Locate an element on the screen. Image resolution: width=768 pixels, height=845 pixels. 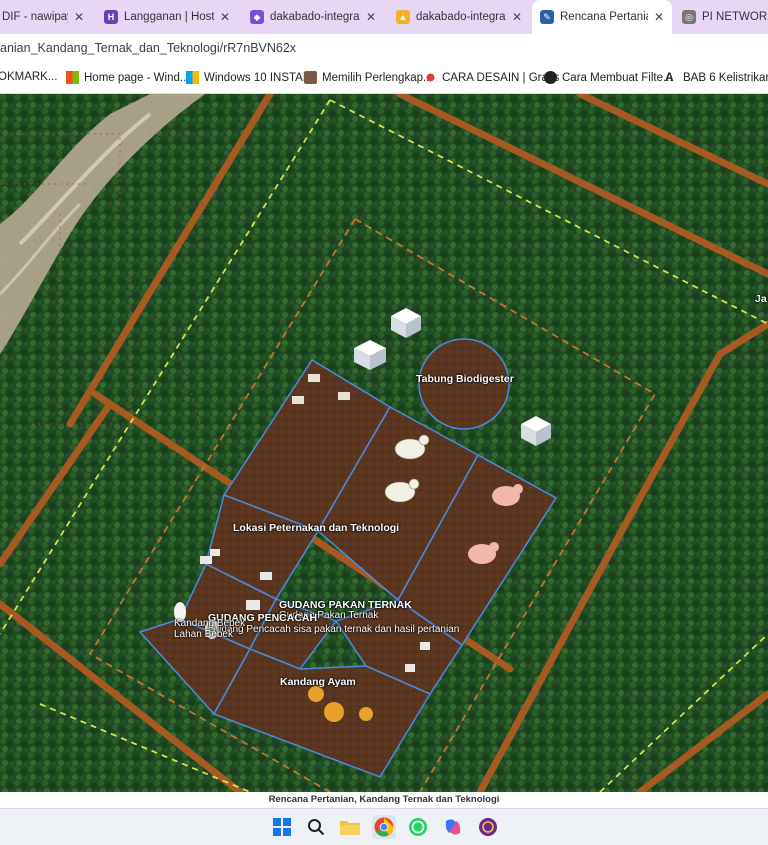
copilot-button is located at coordinates (453, 827).